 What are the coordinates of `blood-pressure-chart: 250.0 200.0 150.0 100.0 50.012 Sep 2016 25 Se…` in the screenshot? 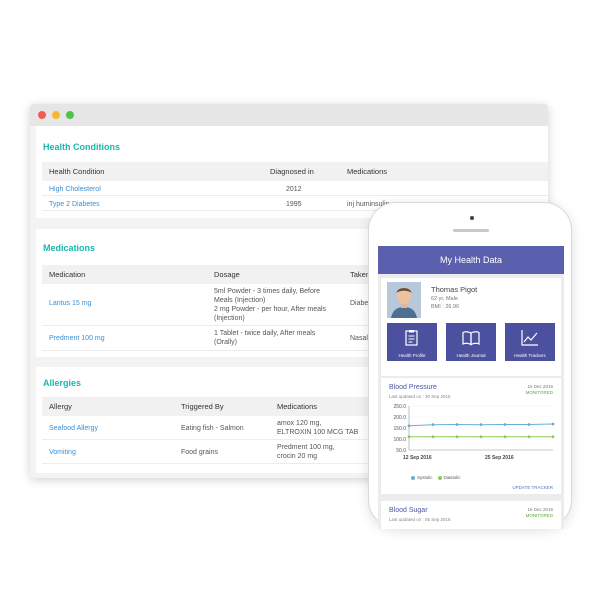 It's located at (474, 432).